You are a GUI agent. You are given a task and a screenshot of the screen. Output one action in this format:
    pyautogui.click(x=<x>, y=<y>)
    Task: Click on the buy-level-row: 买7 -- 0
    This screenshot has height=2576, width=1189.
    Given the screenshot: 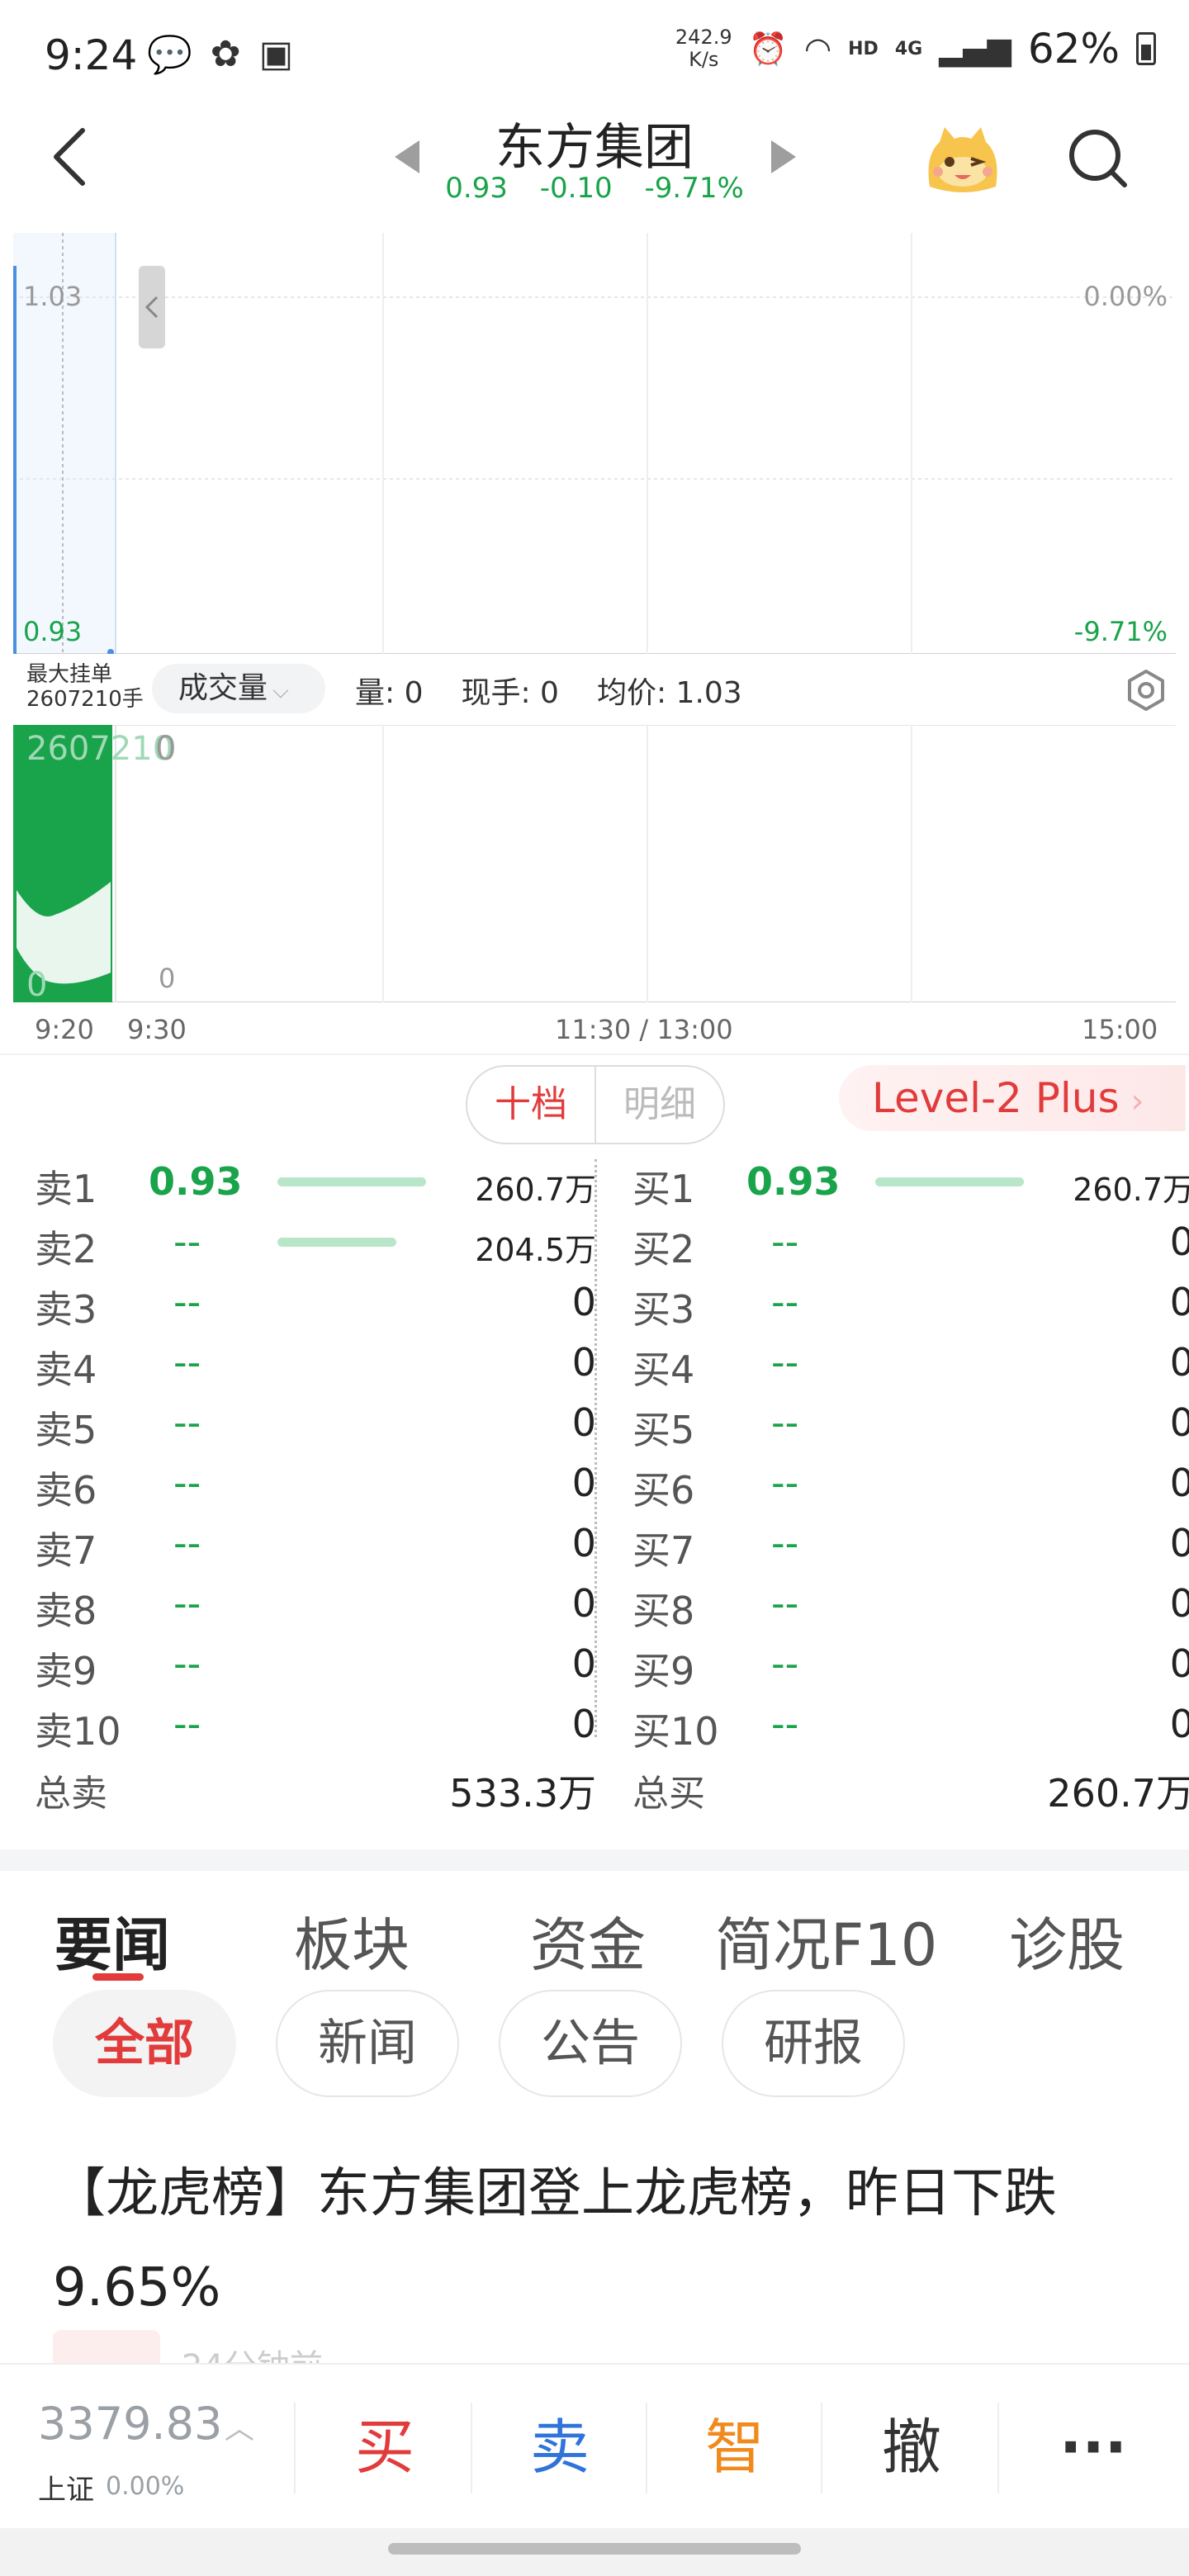 What is the action you would take?
    pyautogui.click(x=910, y=1544)
    